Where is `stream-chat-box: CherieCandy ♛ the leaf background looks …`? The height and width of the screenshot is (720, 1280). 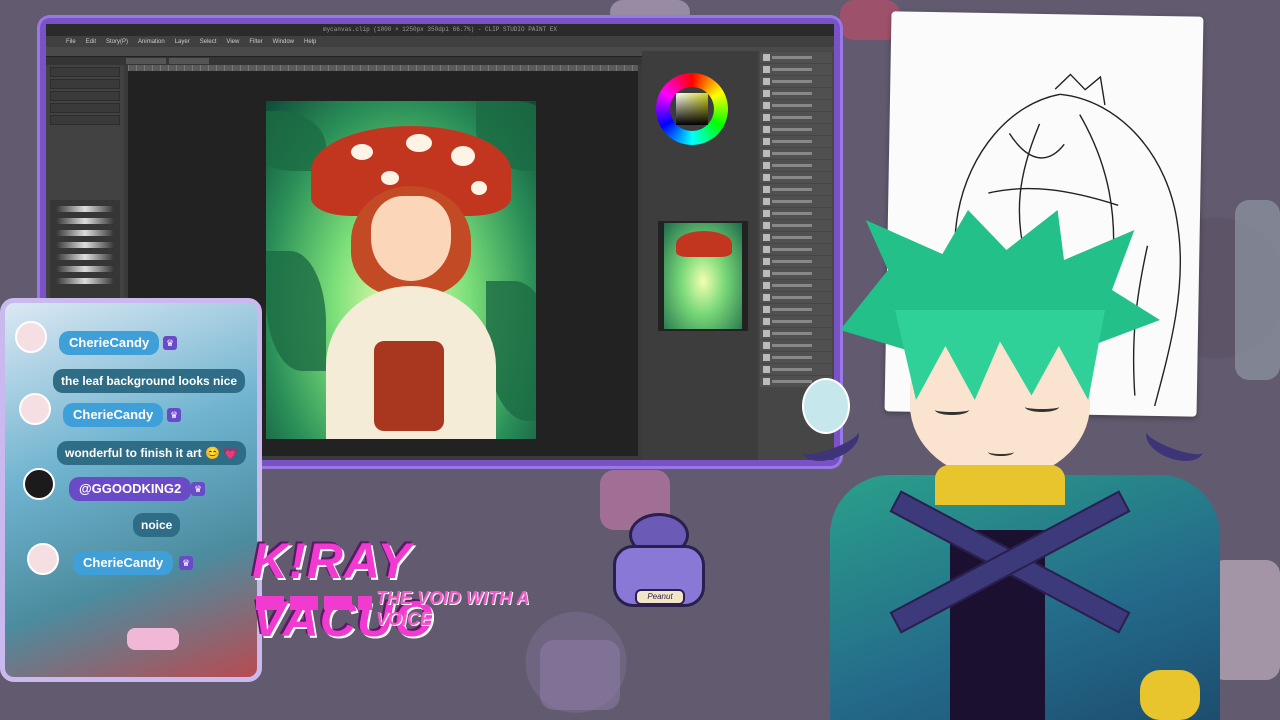
stream-chat-box: CherieCandy ♛ the leaf background looks … is located at coordinates (131, 490).